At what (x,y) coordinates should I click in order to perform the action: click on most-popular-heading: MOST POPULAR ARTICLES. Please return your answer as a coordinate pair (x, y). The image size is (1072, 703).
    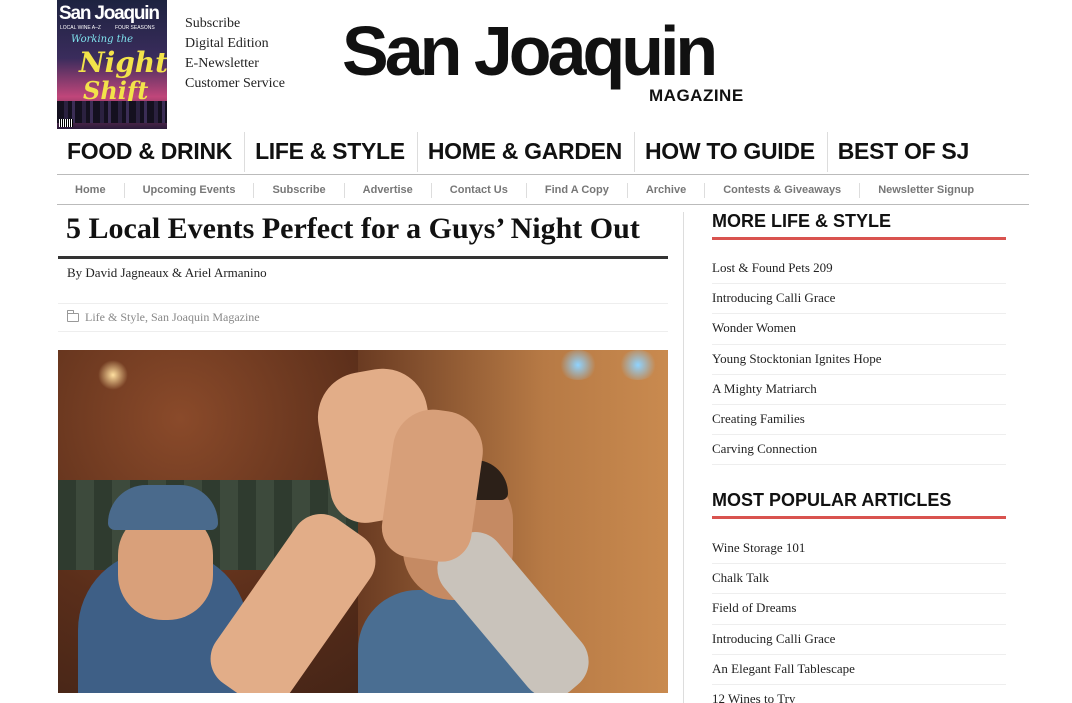
    Looking at the image, I should click on (832, 500).